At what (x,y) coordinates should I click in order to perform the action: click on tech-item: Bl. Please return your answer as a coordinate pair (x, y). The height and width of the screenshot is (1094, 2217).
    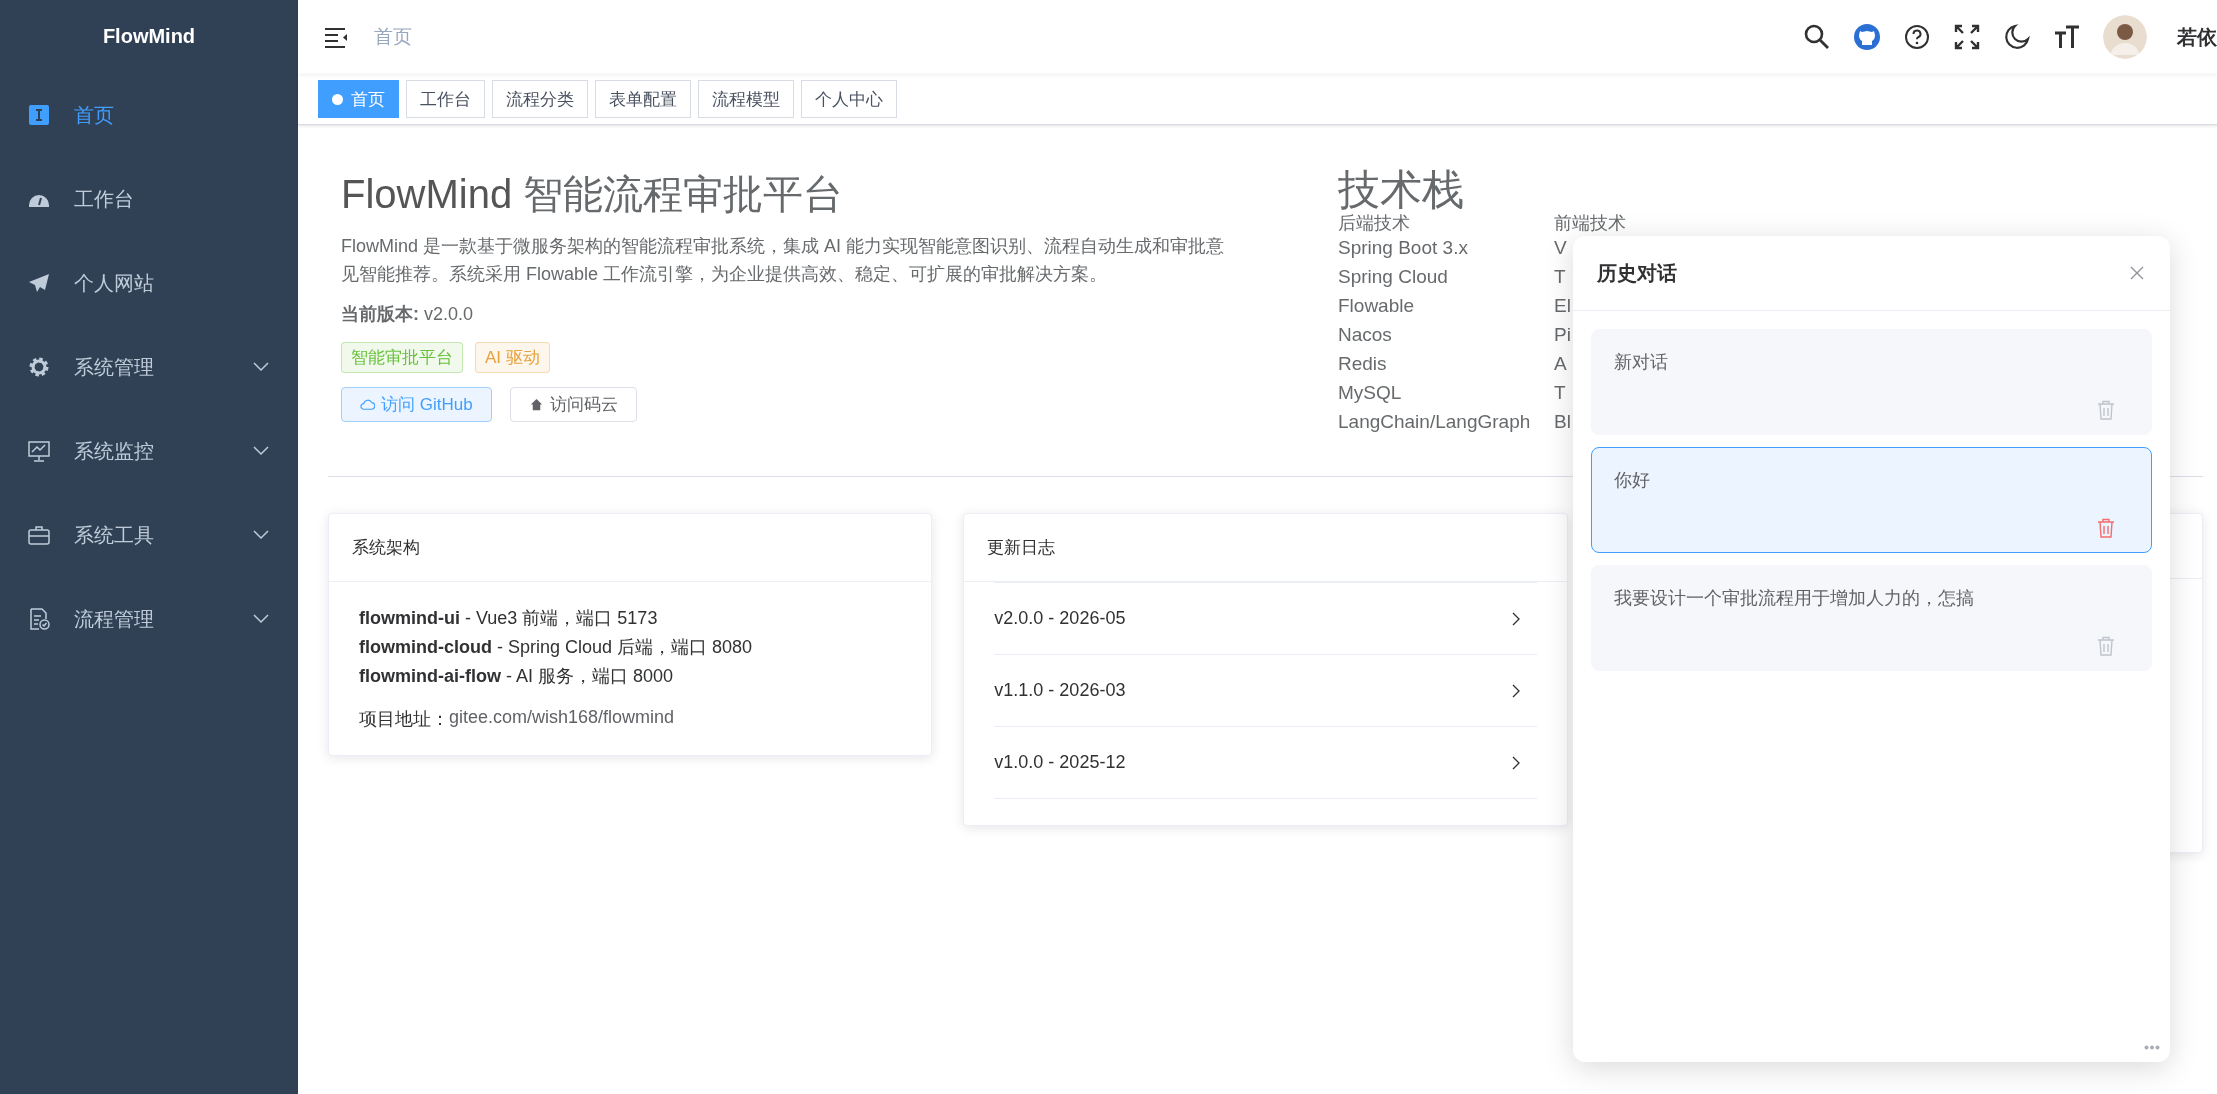
    Looking at the image, I should click on (1562, 422).